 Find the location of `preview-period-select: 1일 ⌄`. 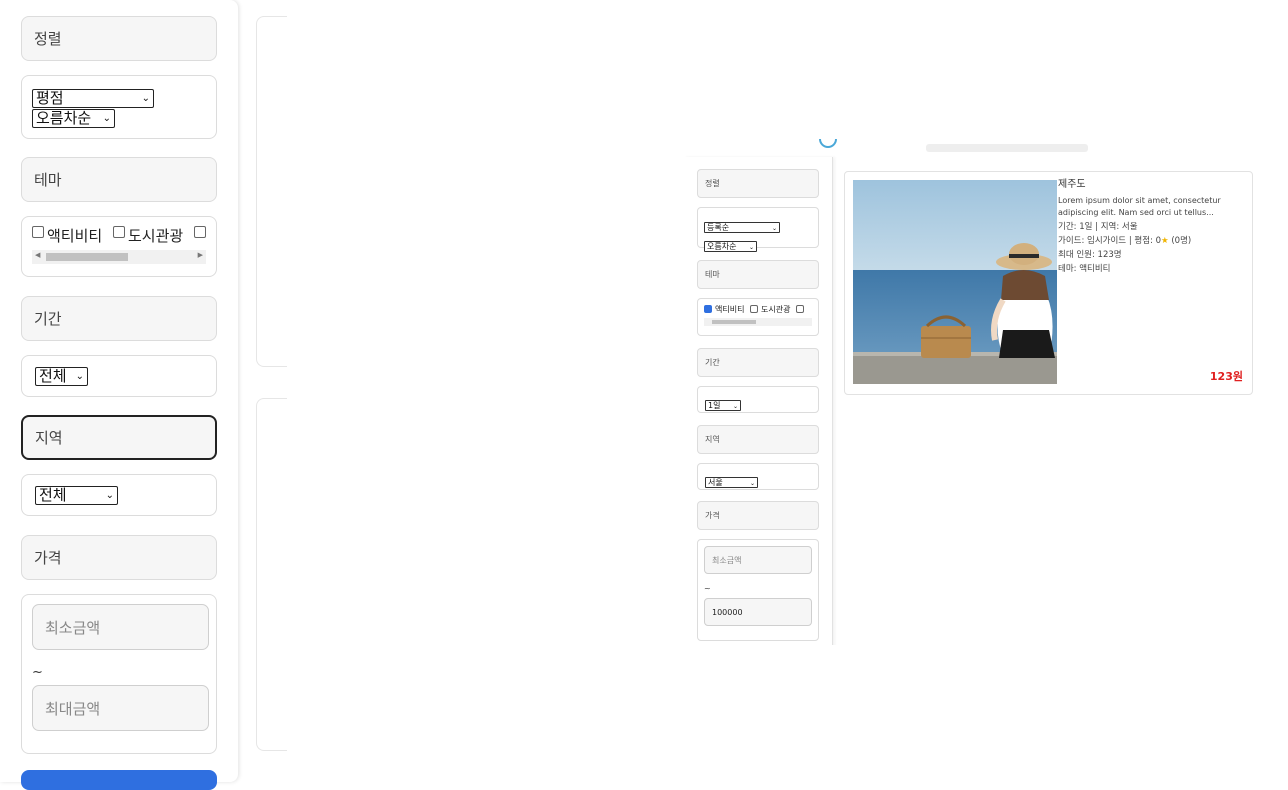

preview-period-select: 1일 ⌄ is located at coordinates (723, 405).